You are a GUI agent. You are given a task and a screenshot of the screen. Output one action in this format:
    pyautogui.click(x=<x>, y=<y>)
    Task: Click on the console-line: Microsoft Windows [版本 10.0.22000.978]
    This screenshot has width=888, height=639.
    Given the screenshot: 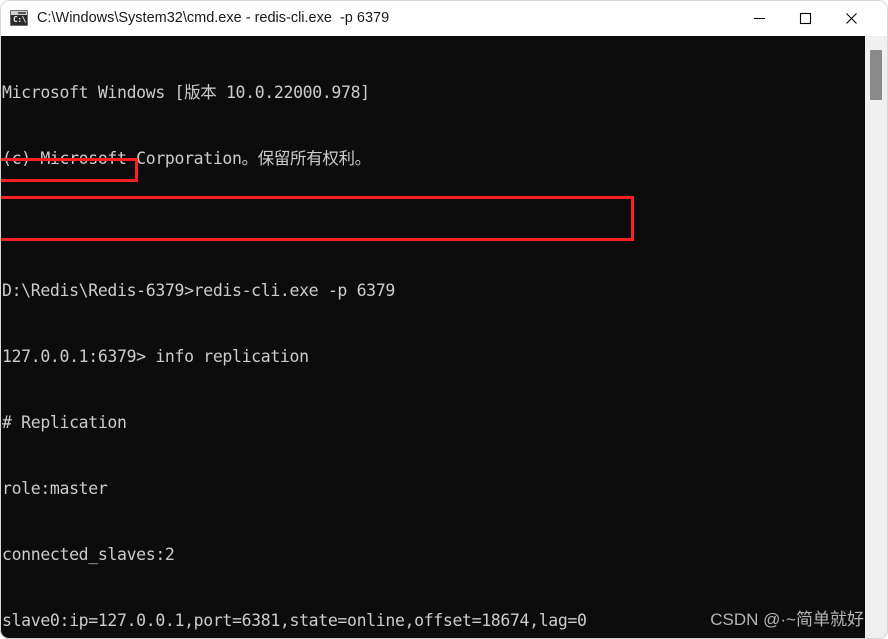 What is the action you would take?
    pyautogui.click(x=186, y=92)
    